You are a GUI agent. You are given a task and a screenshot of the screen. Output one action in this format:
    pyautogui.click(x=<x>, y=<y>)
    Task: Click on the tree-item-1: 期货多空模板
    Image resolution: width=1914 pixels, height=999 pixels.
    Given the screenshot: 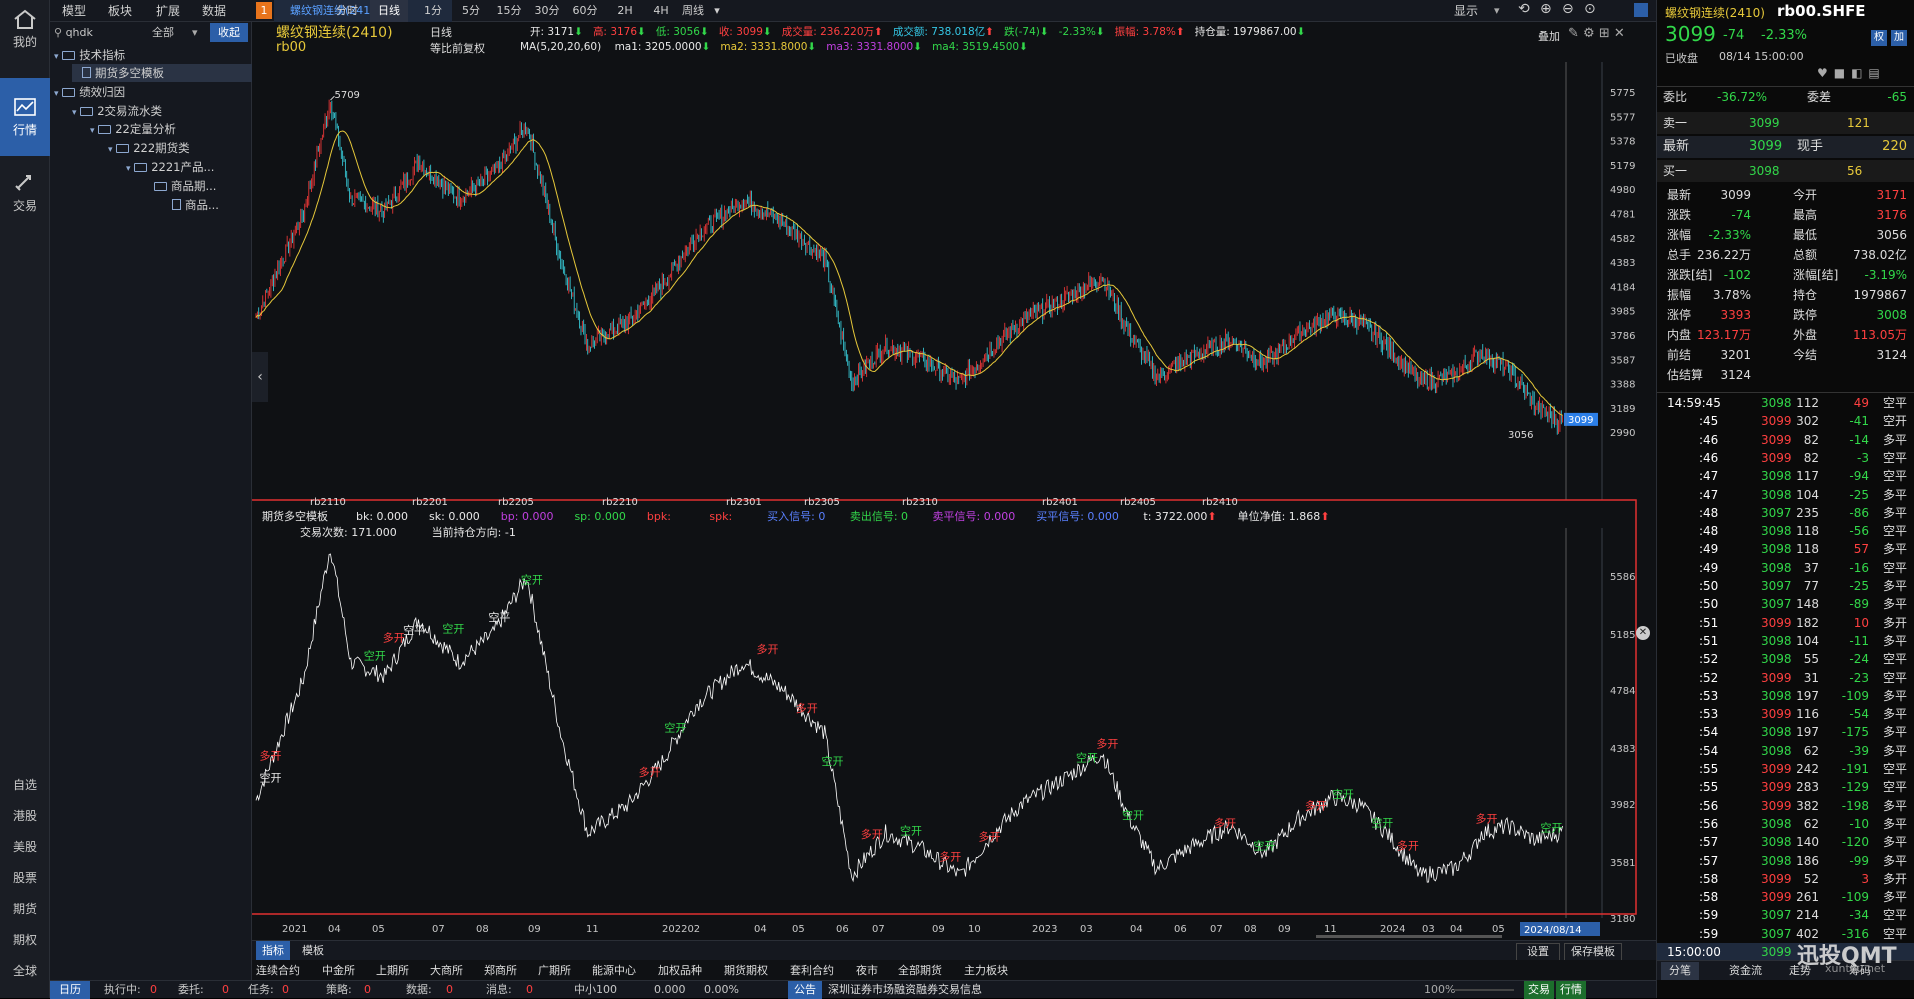 What is the action you would take?
    pyautogui.click(x=162, y=73)
    